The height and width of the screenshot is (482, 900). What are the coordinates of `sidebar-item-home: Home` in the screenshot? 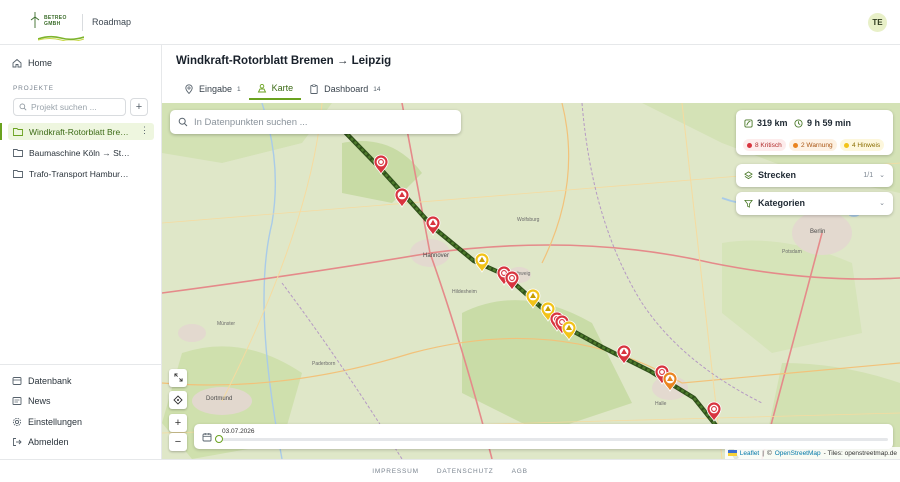 It's located at (32, 63).